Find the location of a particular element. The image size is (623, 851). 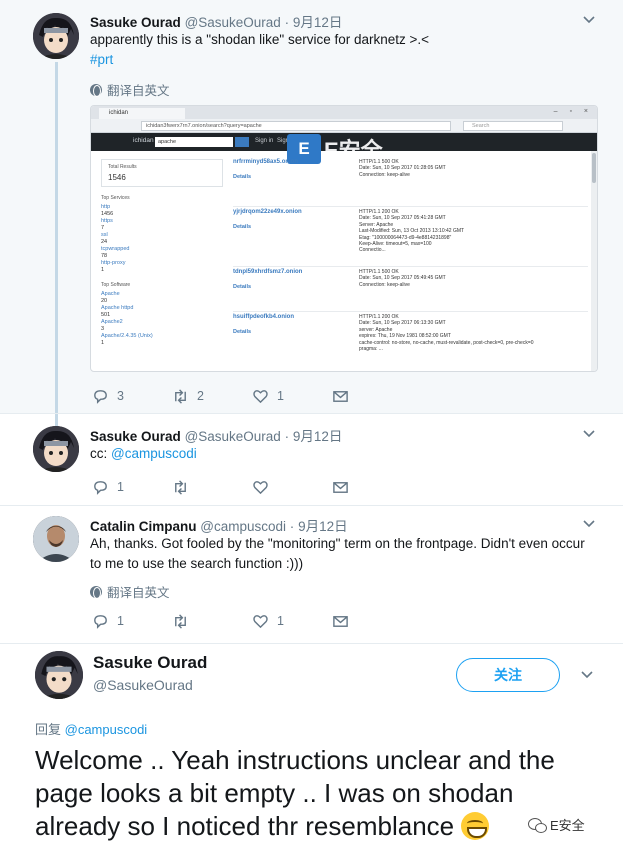

top-software-label: Top Software is located at coordinates (116, 285).